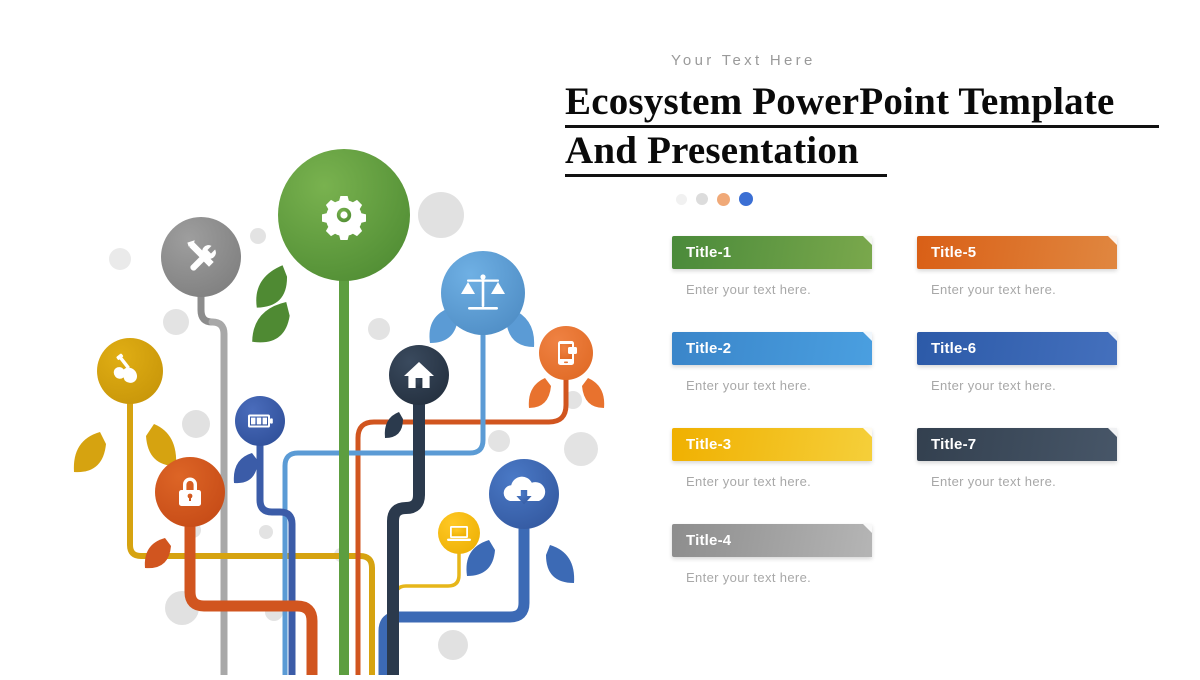 The height and width of the screenshot is (680, 1200). I want to click on card-title-6: Title-6 Enter your text here., so click(1017, 362).